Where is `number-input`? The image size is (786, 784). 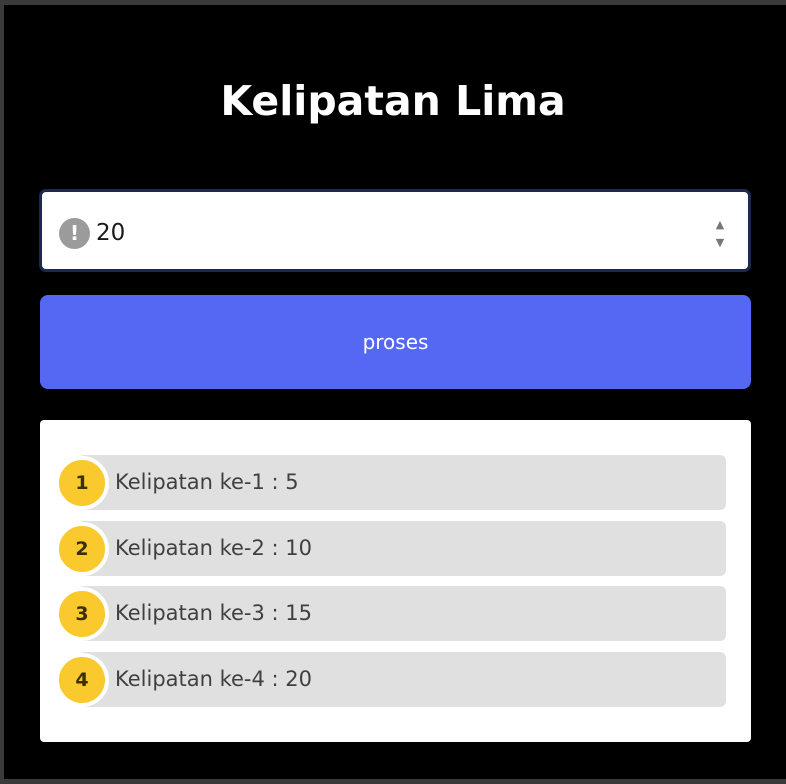
number-input is located at coordinates (376, 233).